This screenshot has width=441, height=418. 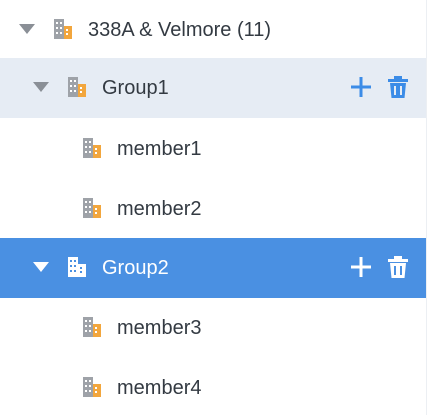 I want to click on scrollbar-track, so click(x=433, y=207).